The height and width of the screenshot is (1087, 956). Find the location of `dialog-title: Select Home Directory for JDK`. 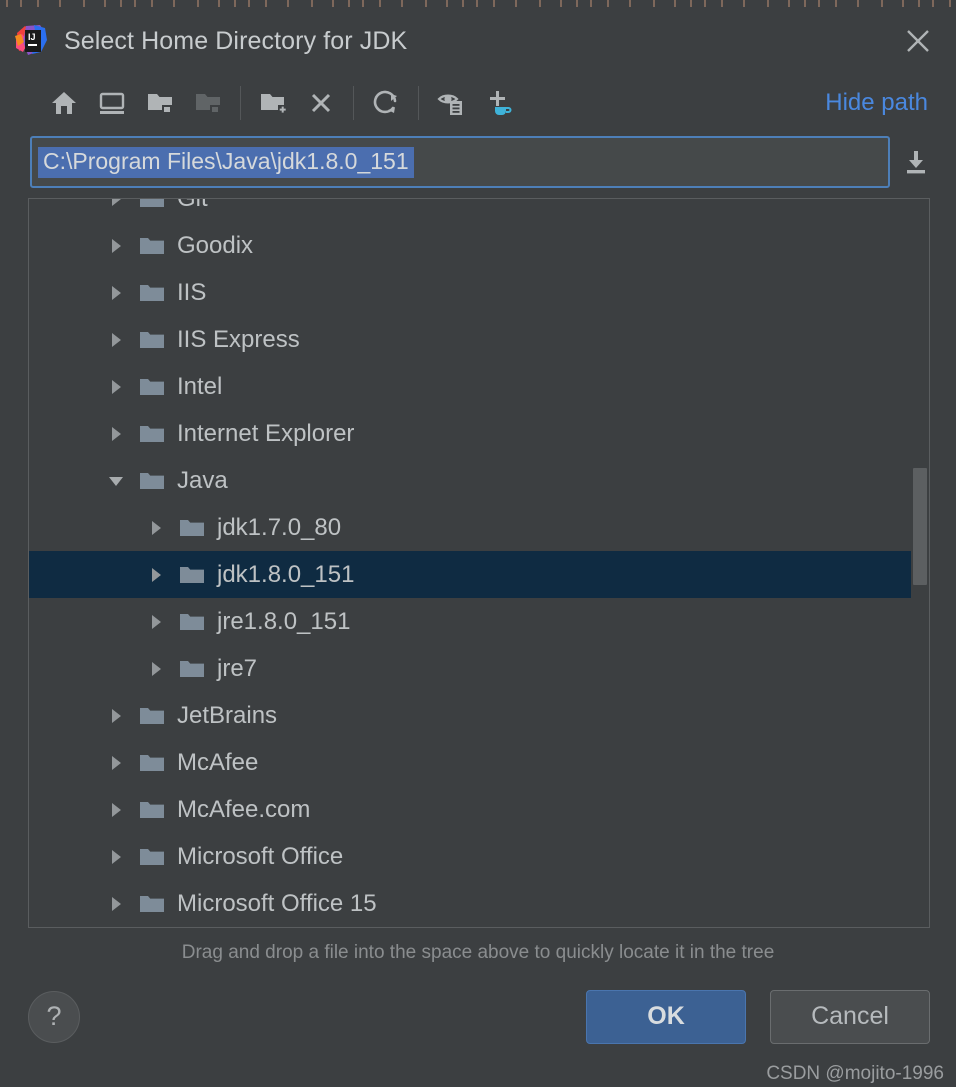

dialog-title: Select Home Directory for JDK is located at coordinates (236, 40).